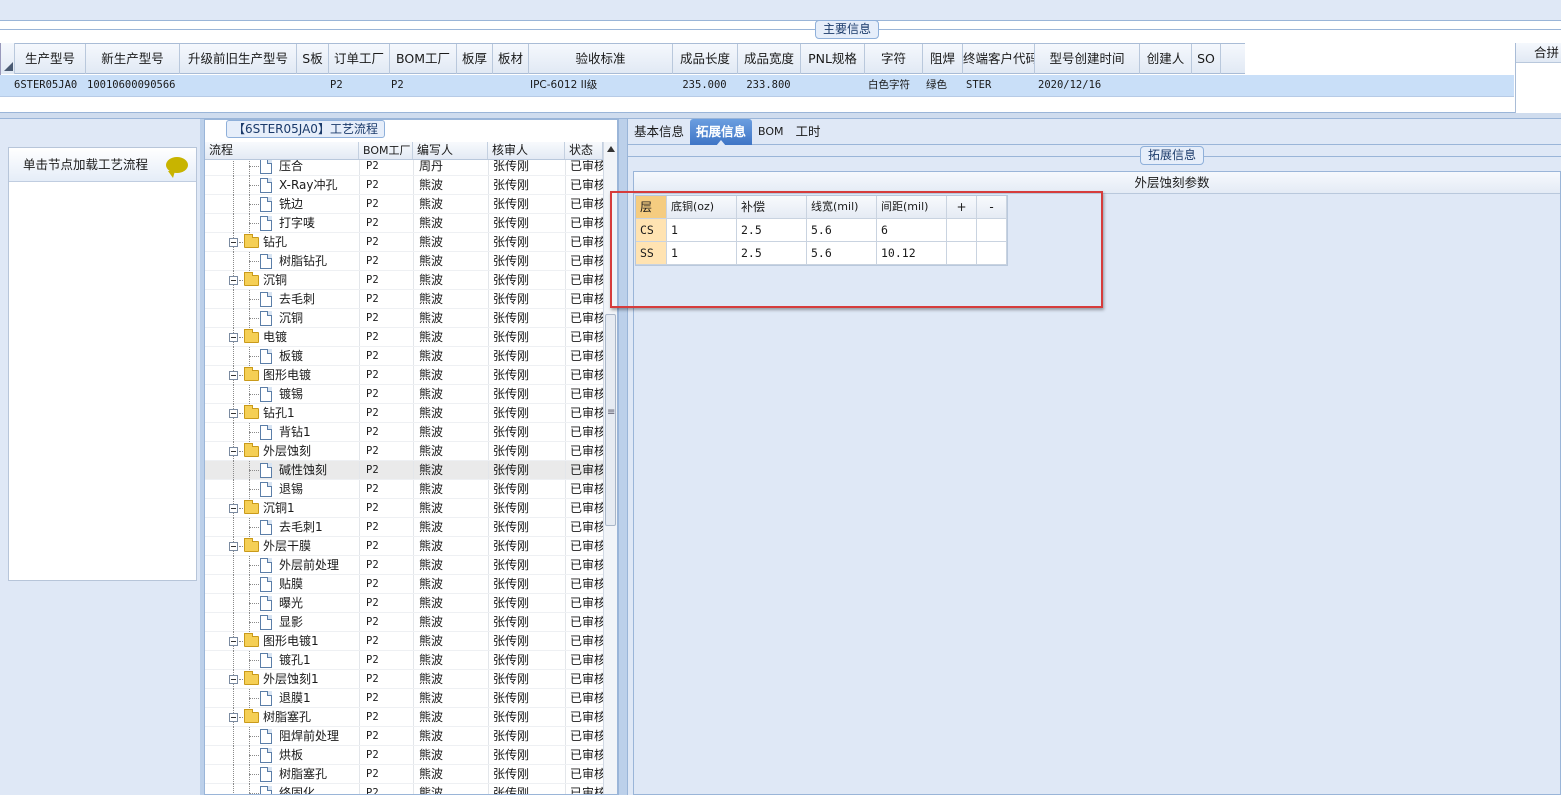 The image size is (1561, 795). I want to click on tree-node-cell: 树脂钻孔, so click(282, 261).